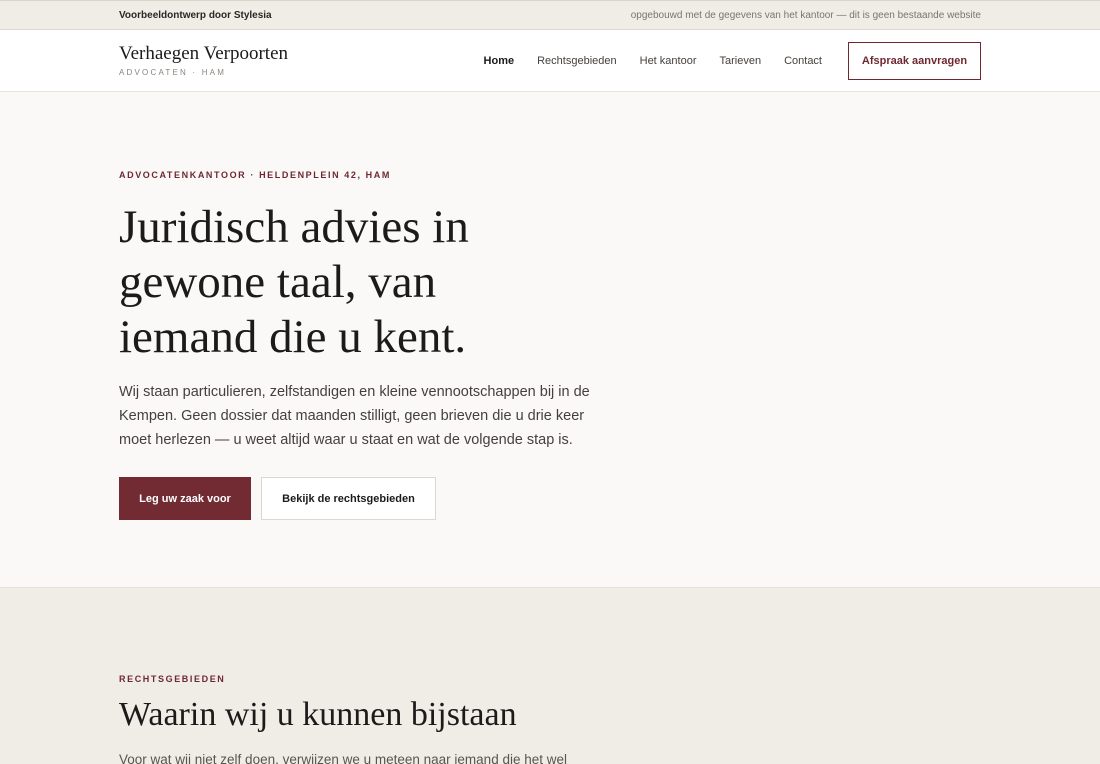  I want to click on hero-eyebrow: ADVOCATENKANTOOR · HELDENPLEIN 42, HAM, so click(255, 175).